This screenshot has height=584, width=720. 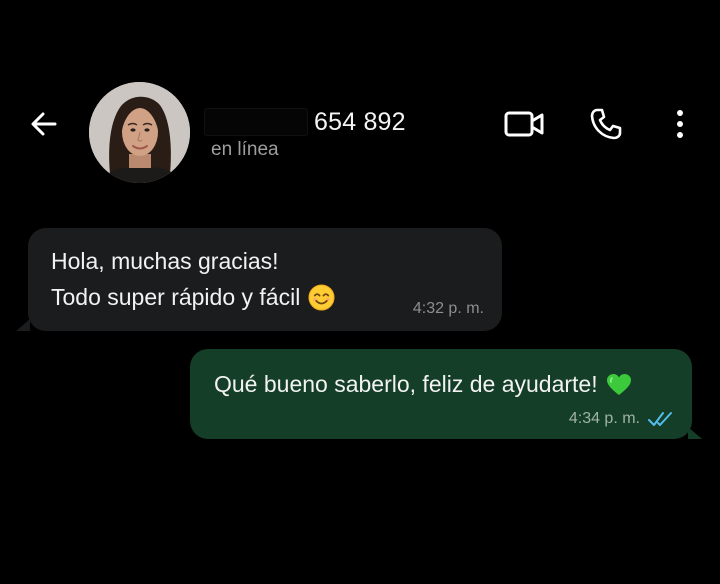 I want to click on message-time: 4:34 p. m., so click(x=604, y=418).